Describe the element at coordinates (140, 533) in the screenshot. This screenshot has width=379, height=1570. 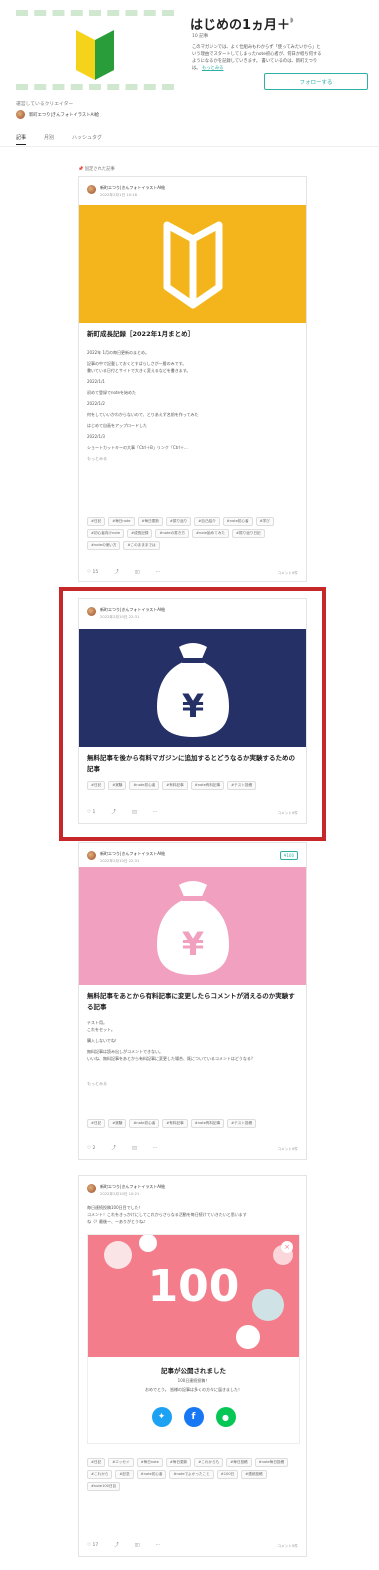
I see `hashtag: #成長記録` at that location.